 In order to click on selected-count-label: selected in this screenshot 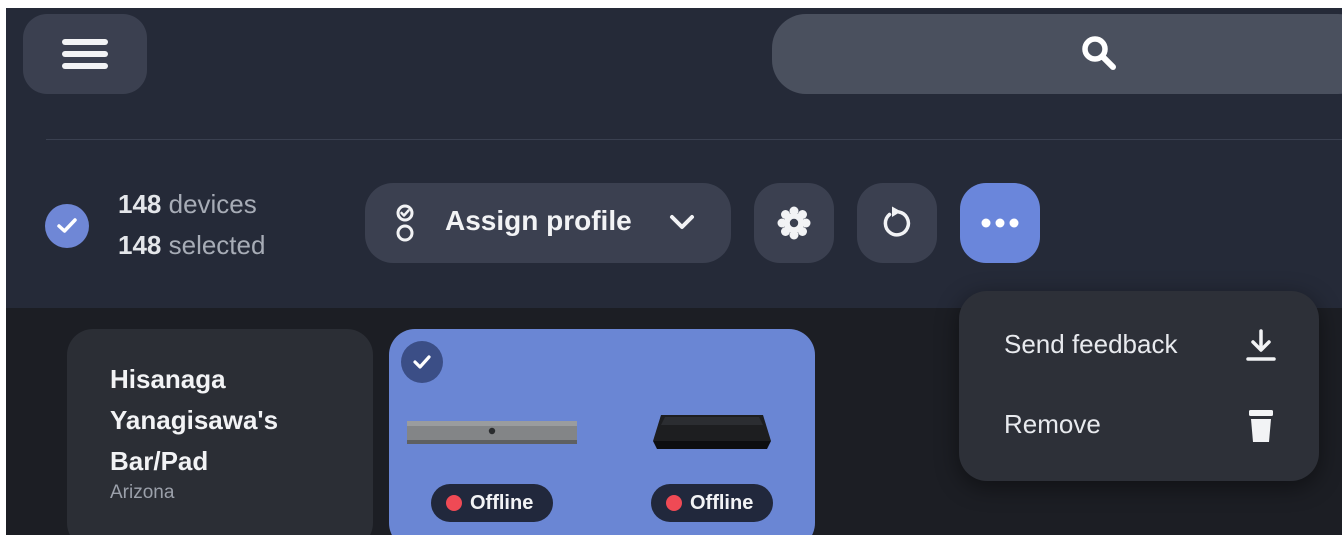, I will do `click(213, 245)`.